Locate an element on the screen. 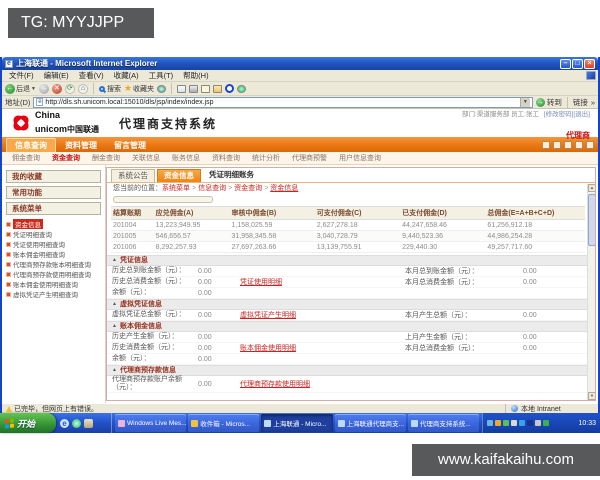  messenger-button is located at coordinates (242, 88).